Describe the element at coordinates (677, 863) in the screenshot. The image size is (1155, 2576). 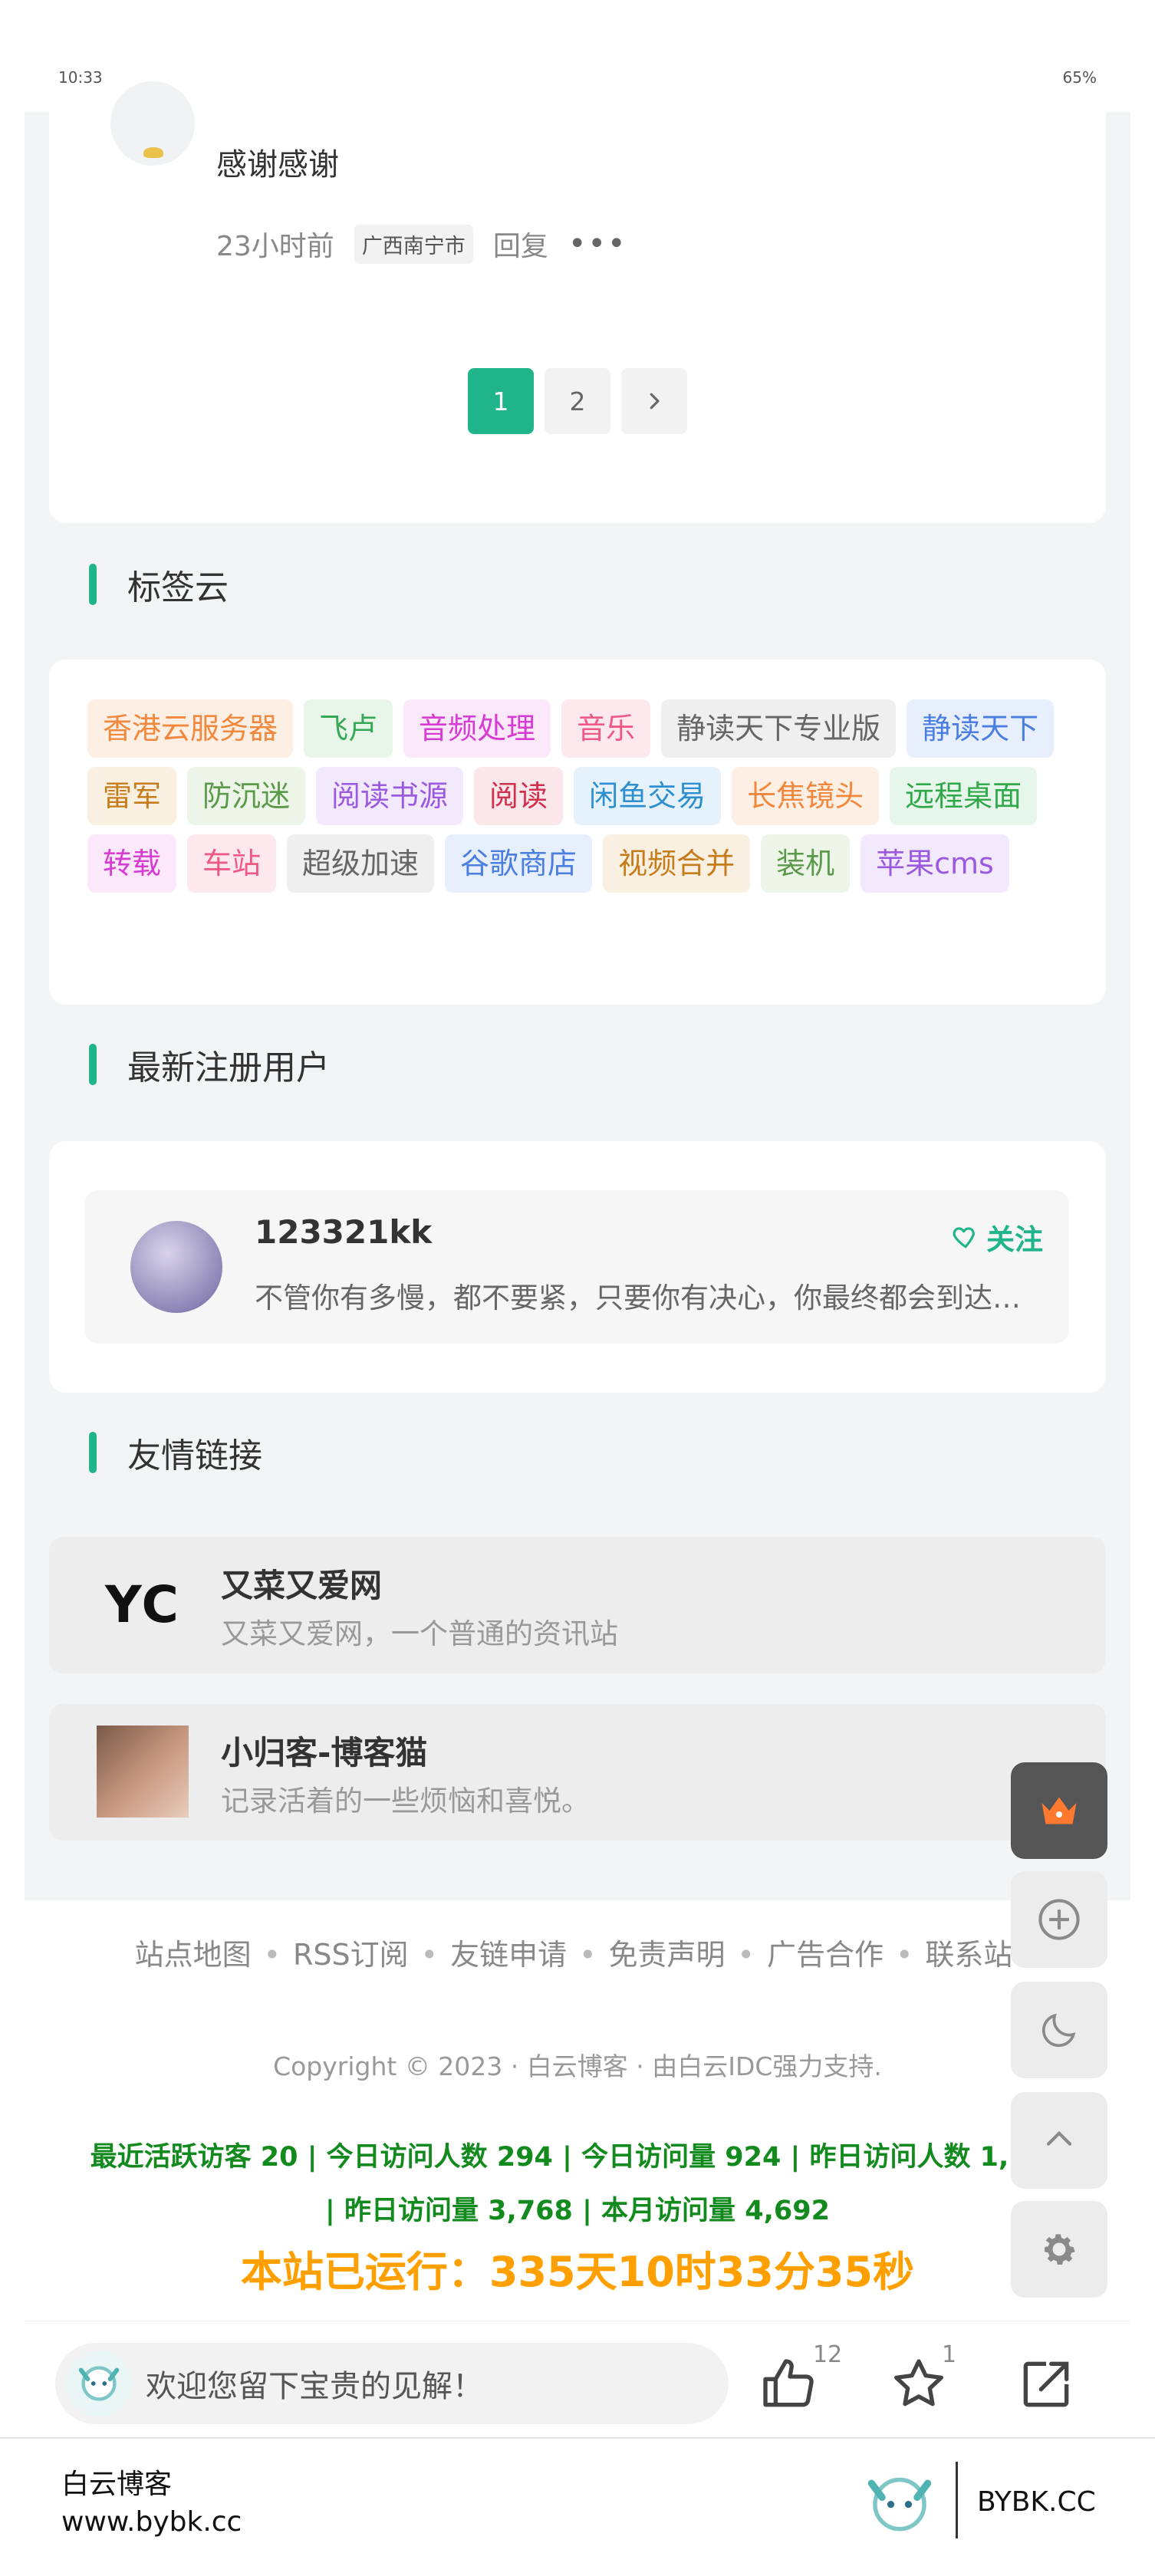
I see `tag-item: 视频合并` at that location.